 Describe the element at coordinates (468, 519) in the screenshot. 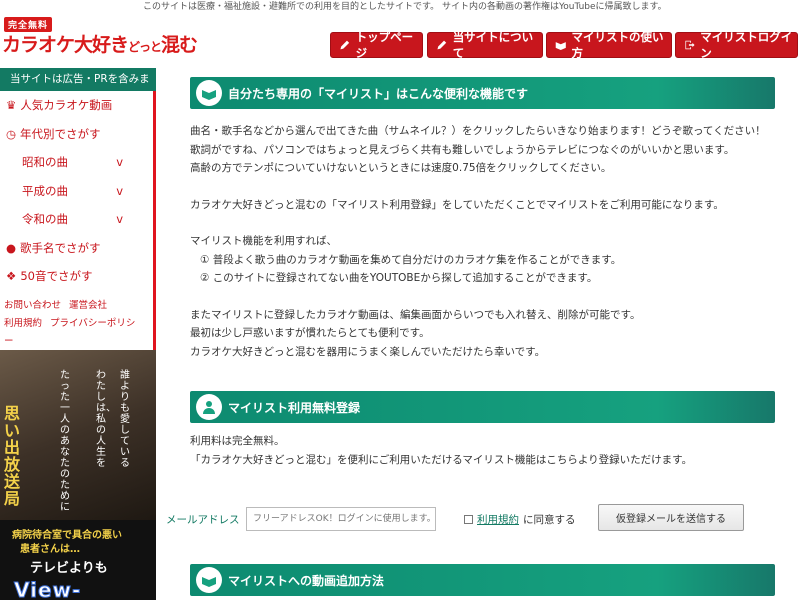

I see `terms-checkbox` at that location.